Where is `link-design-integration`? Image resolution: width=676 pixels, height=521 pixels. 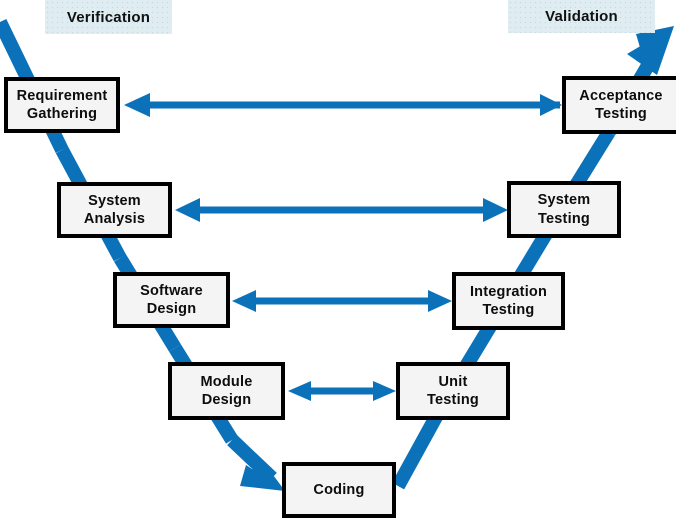 link-design-integration is located at coordinates (342, 301).